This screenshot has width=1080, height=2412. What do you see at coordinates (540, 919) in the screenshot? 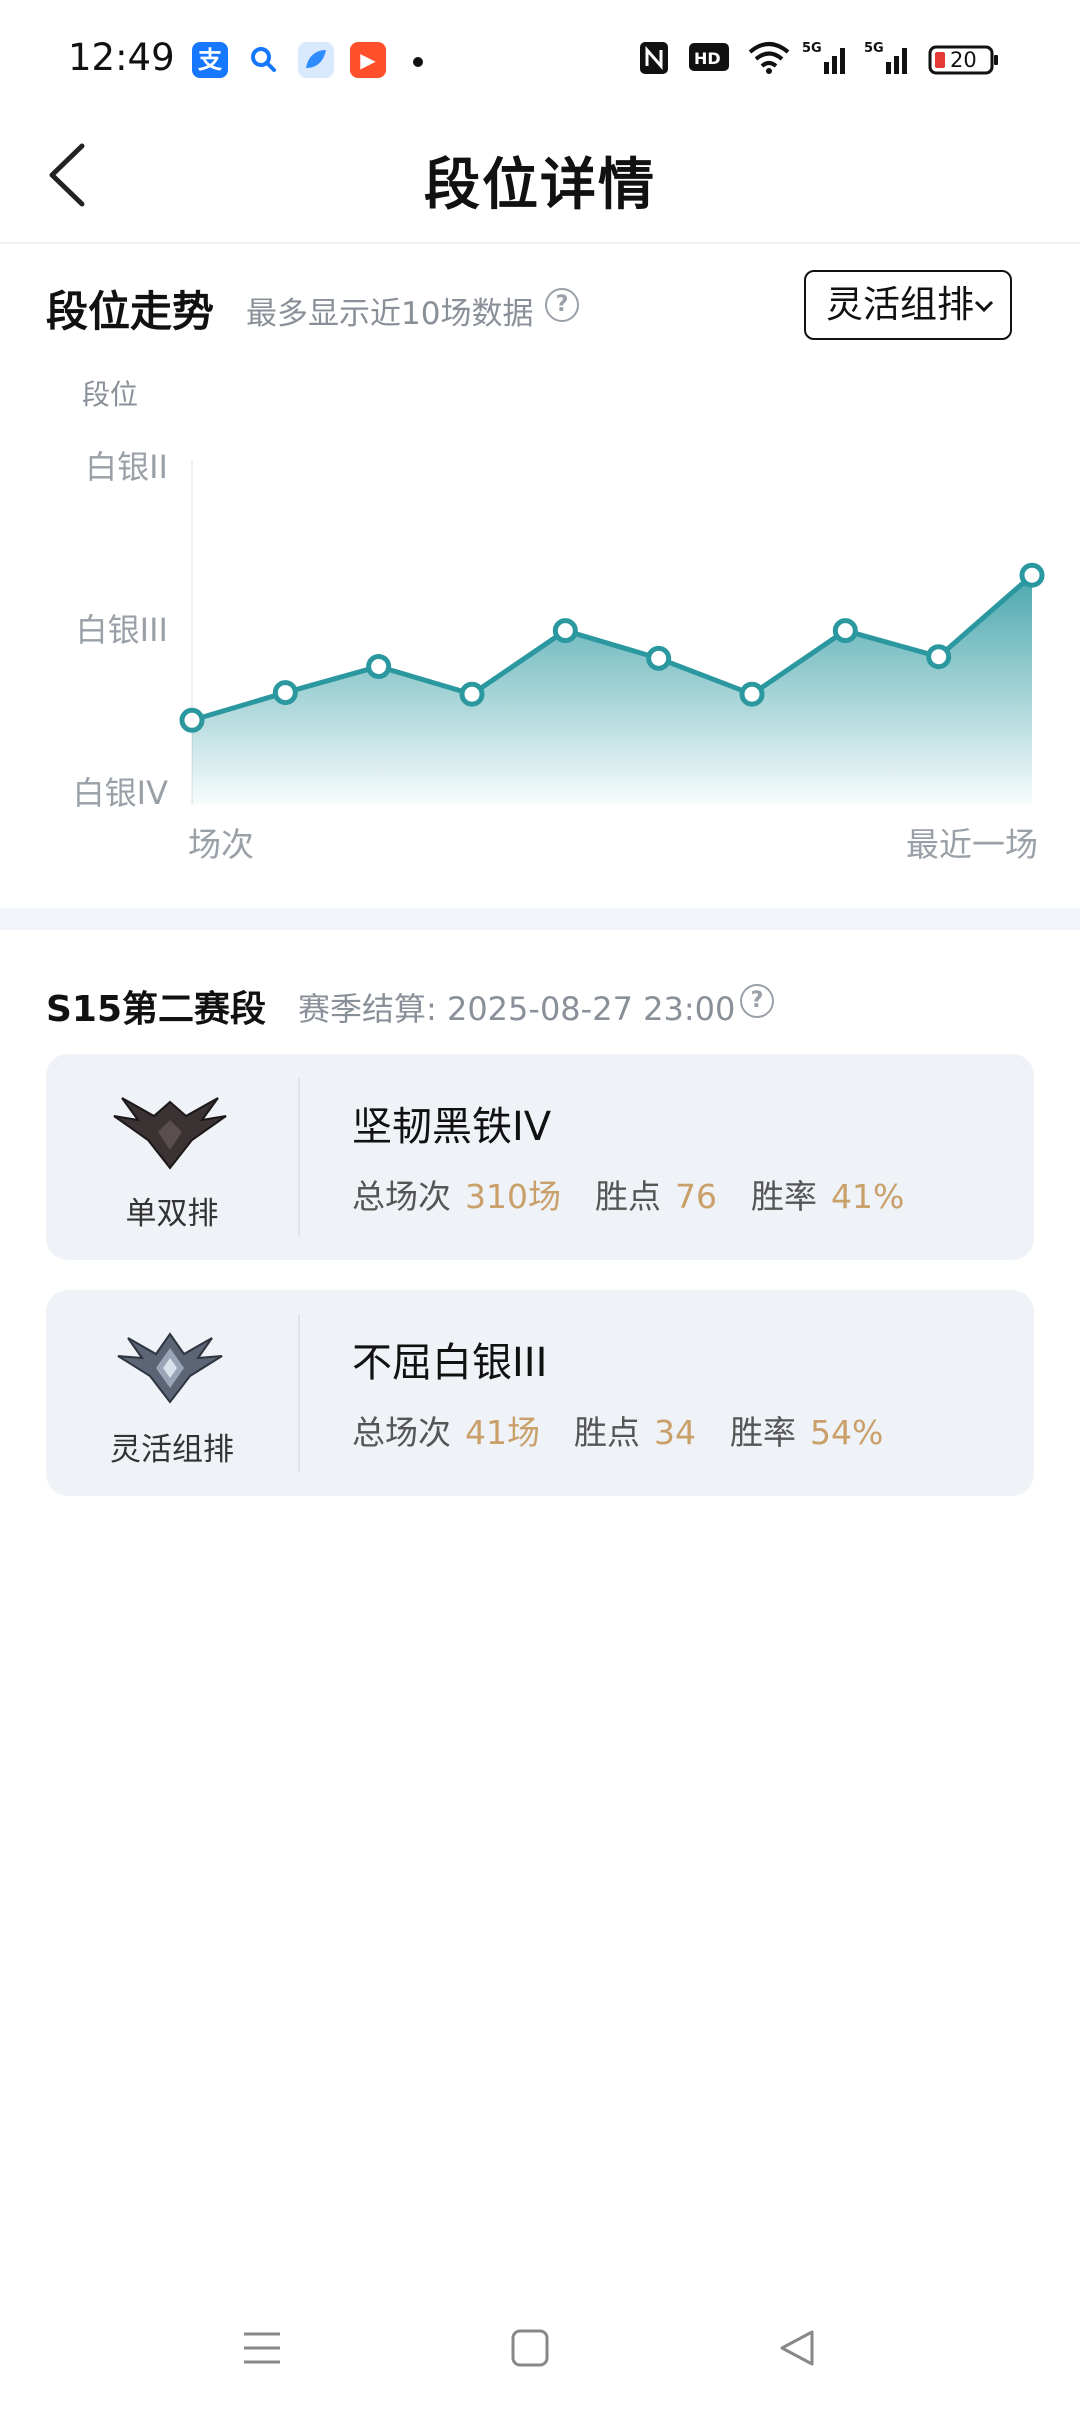
I see `section-separator` at bounding box center [540, 919].